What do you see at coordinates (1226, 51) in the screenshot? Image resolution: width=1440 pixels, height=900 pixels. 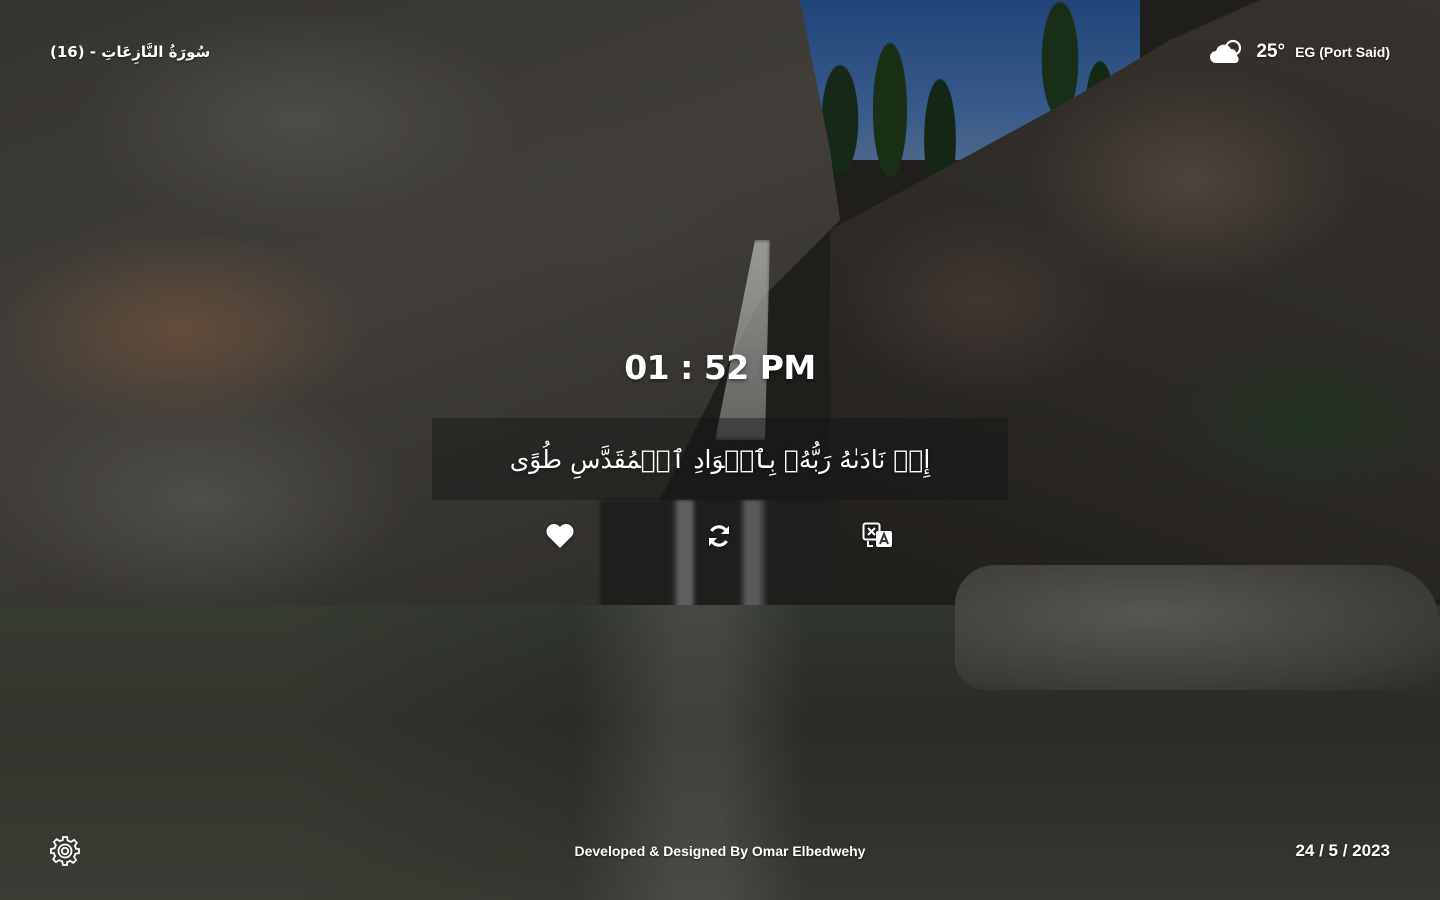 I see `cloud-sun-icon` at bounding box center [1226, 51].